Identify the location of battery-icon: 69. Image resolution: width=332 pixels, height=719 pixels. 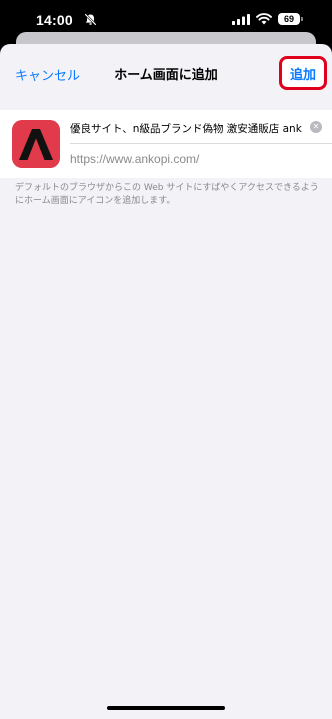
(289, 19).